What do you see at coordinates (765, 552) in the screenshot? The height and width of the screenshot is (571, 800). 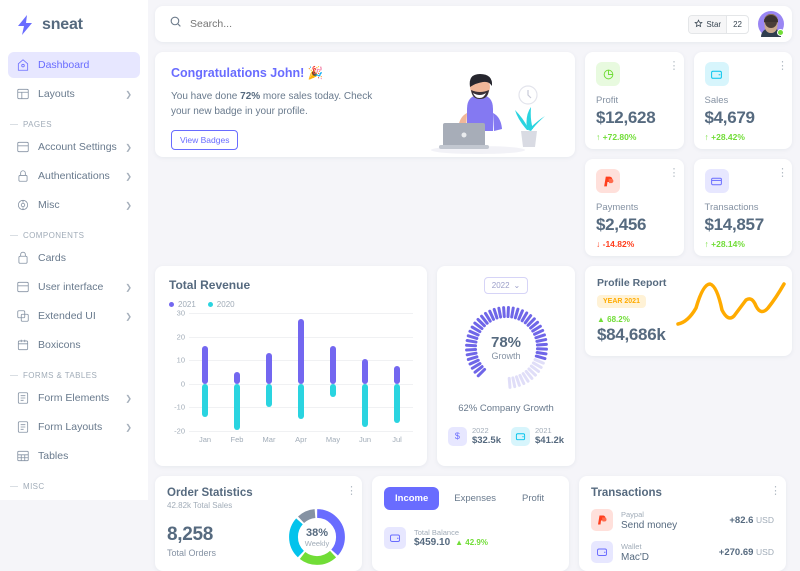 I see `transaction-currency: USD` at bounding box center [765, 552].